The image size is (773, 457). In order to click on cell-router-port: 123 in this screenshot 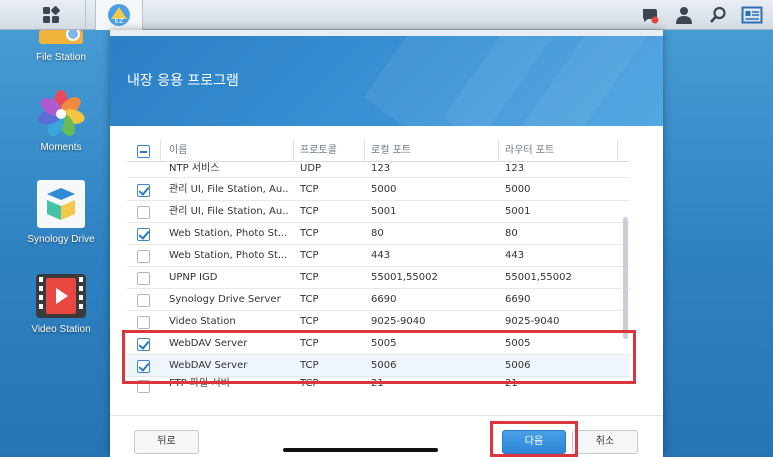, I will do `click(515, 168)`.